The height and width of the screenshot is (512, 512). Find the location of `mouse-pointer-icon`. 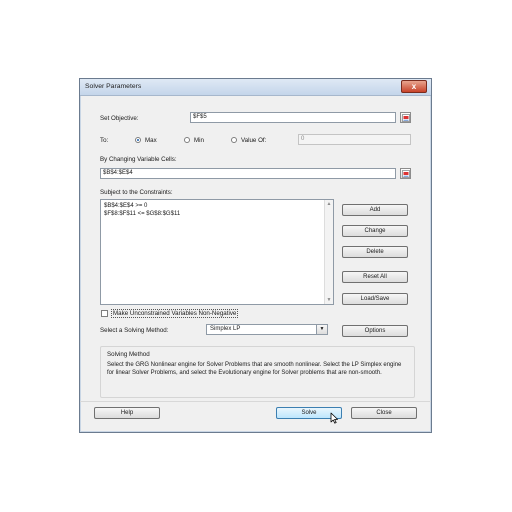

mouse-pointer-icon is located at coordinates (334, 418).